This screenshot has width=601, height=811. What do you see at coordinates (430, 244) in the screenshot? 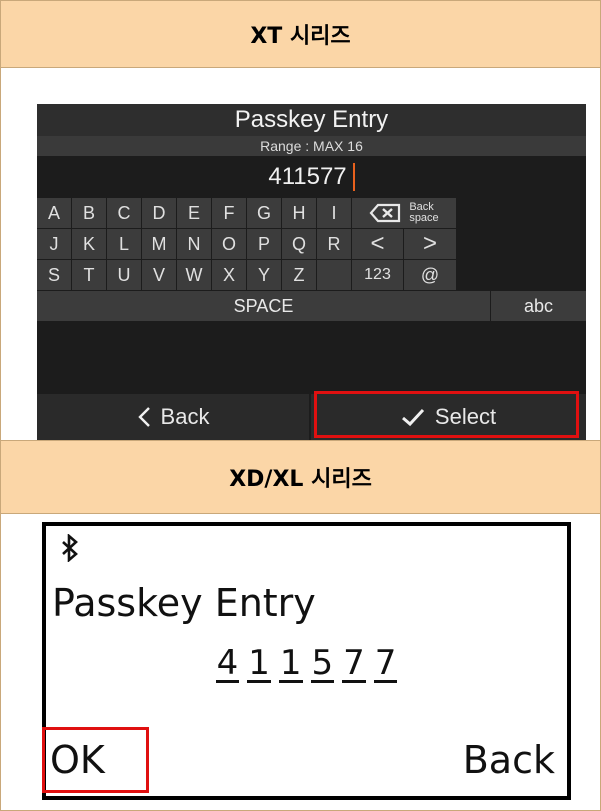
I see `cursor-right-key: >` at bounding box center [430, 244].